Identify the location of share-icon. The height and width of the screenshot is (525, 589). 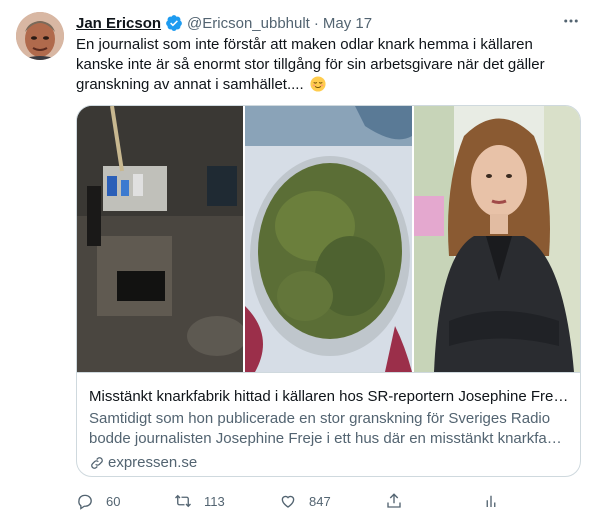
(394, 500).